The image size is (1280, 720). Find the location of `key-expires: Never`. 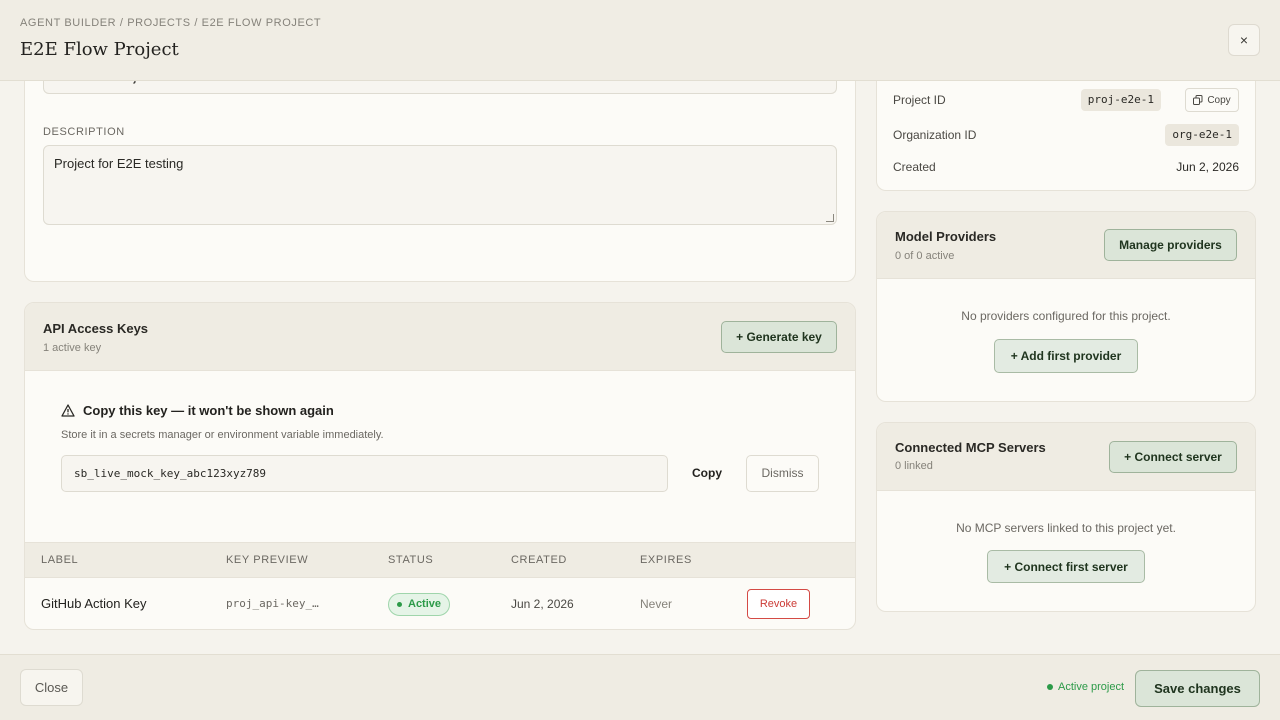

key-expires: Never is located at coordinates (656, 604).